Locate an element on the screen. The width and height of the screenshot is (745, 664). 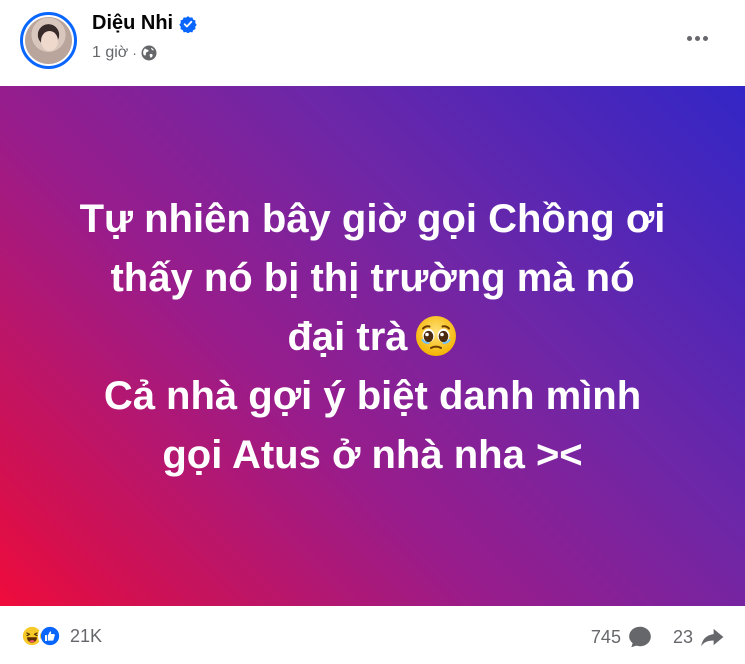
more-options-button is located at coordinates (697, 38).